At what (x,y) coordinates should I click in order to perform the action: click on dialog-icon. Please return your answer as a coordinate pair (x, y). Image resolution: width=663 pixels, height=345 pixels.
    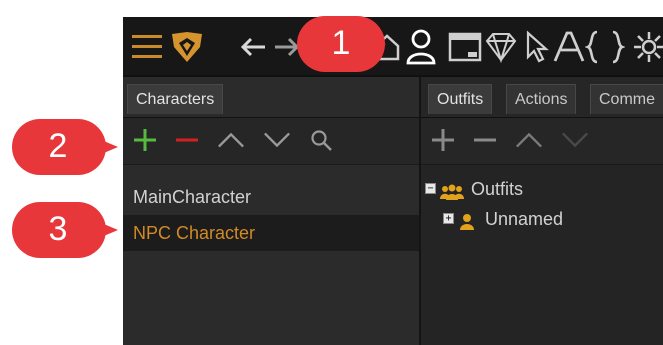
    Looking at the image, I should click on (465, 47).